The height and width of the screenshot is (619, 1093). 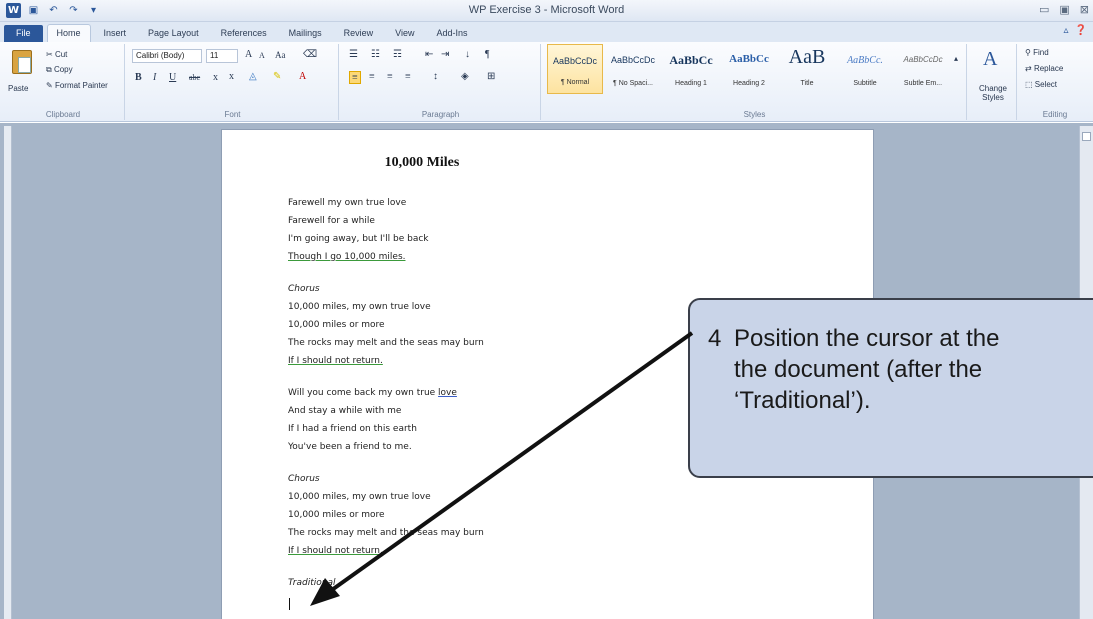 I want to click on document-title: 10,000 Miles, so click(x=422, y=162).